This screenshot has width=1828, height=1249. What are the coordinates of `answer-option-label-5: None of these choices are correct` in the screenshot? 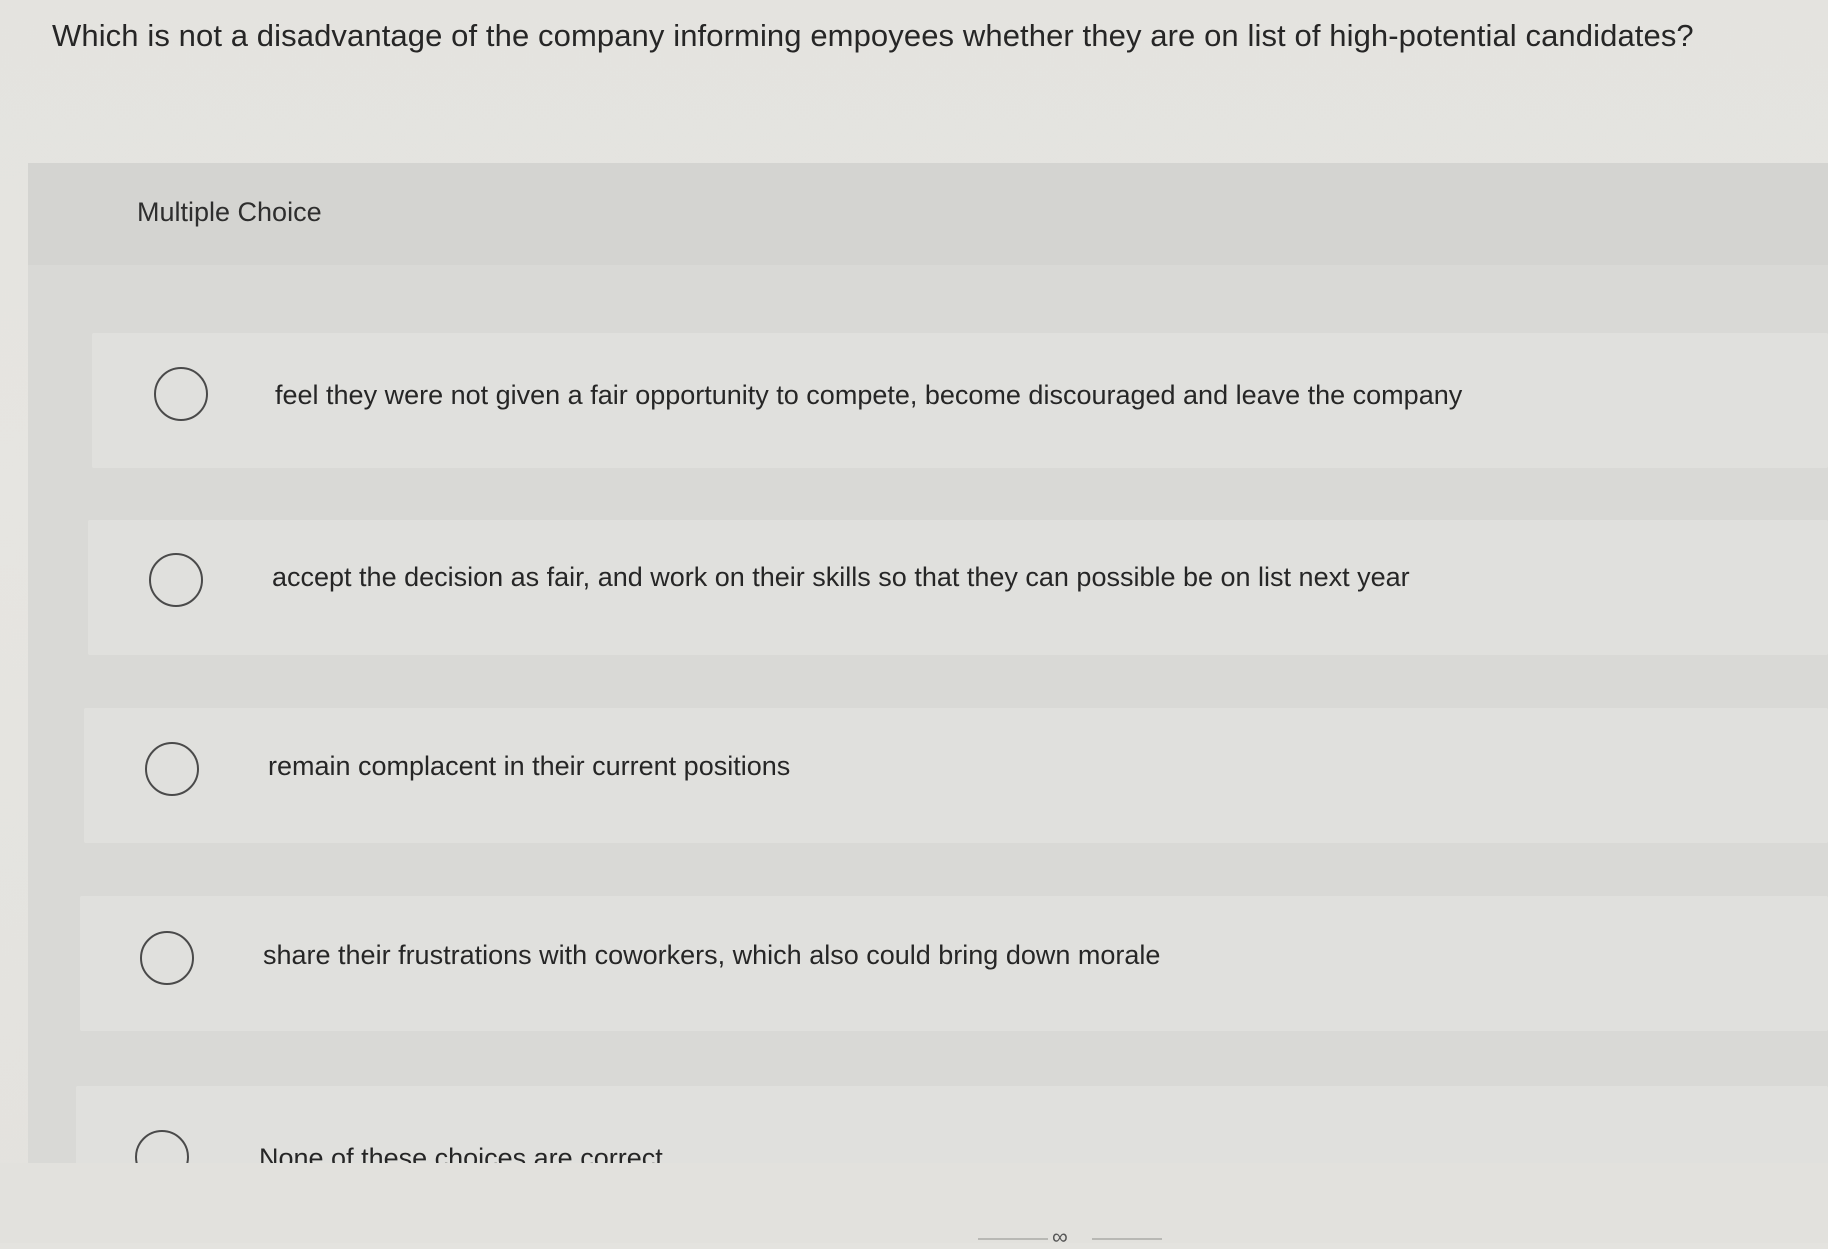 It's located at (461, 1153).